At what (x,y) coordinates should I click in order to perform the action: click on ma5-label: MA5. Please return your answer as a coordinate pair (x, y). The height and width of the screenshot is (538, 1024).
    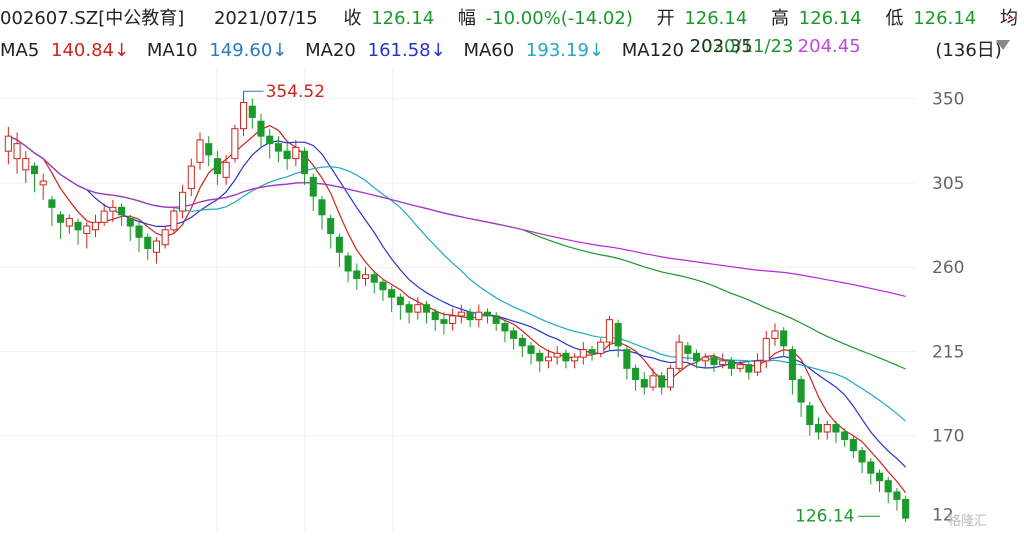
    Looking at the image, I should click on (19, 50).